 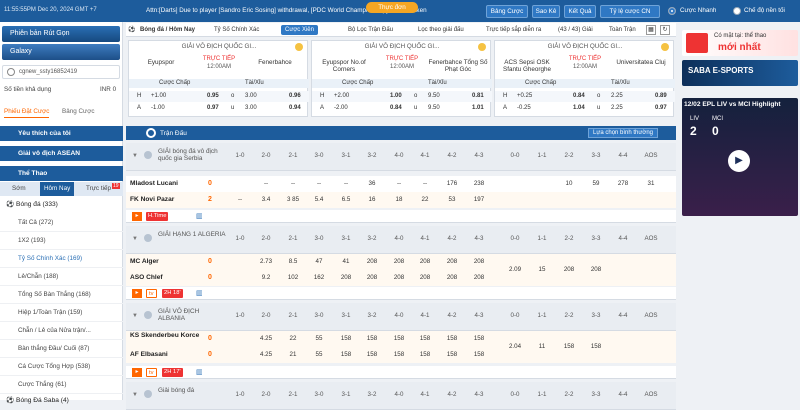 What do you see at coordinates (61, 349) in the screenshot?
I see `market-first-last-goal: Bàn thắng Đầu/ Cuối (87)` at bounding box center [61, 349].